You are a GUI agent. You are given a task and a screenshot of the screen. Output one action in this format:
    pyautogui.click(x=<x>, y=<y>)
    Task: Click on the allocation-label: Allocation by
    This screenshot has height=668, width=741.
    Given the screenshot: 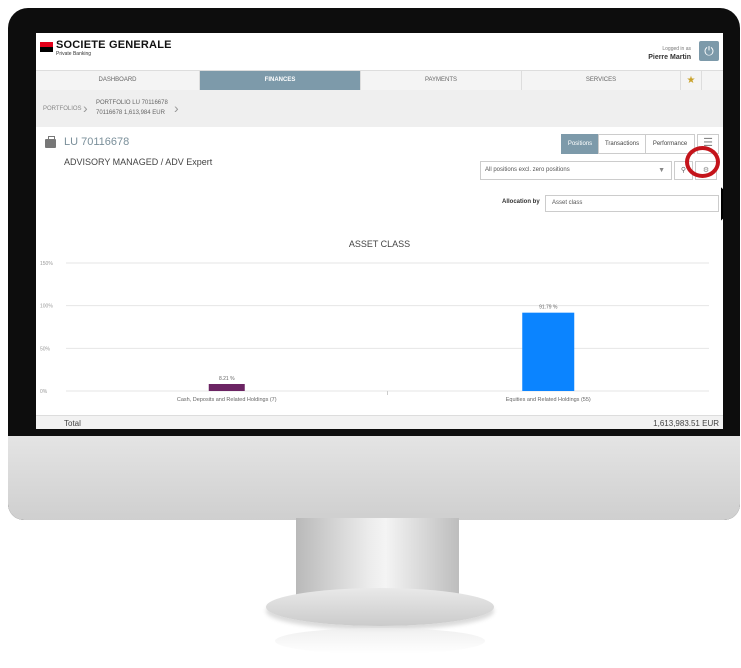 What is the action you would take?
    pyautogui.click(x=521, y=202)
    